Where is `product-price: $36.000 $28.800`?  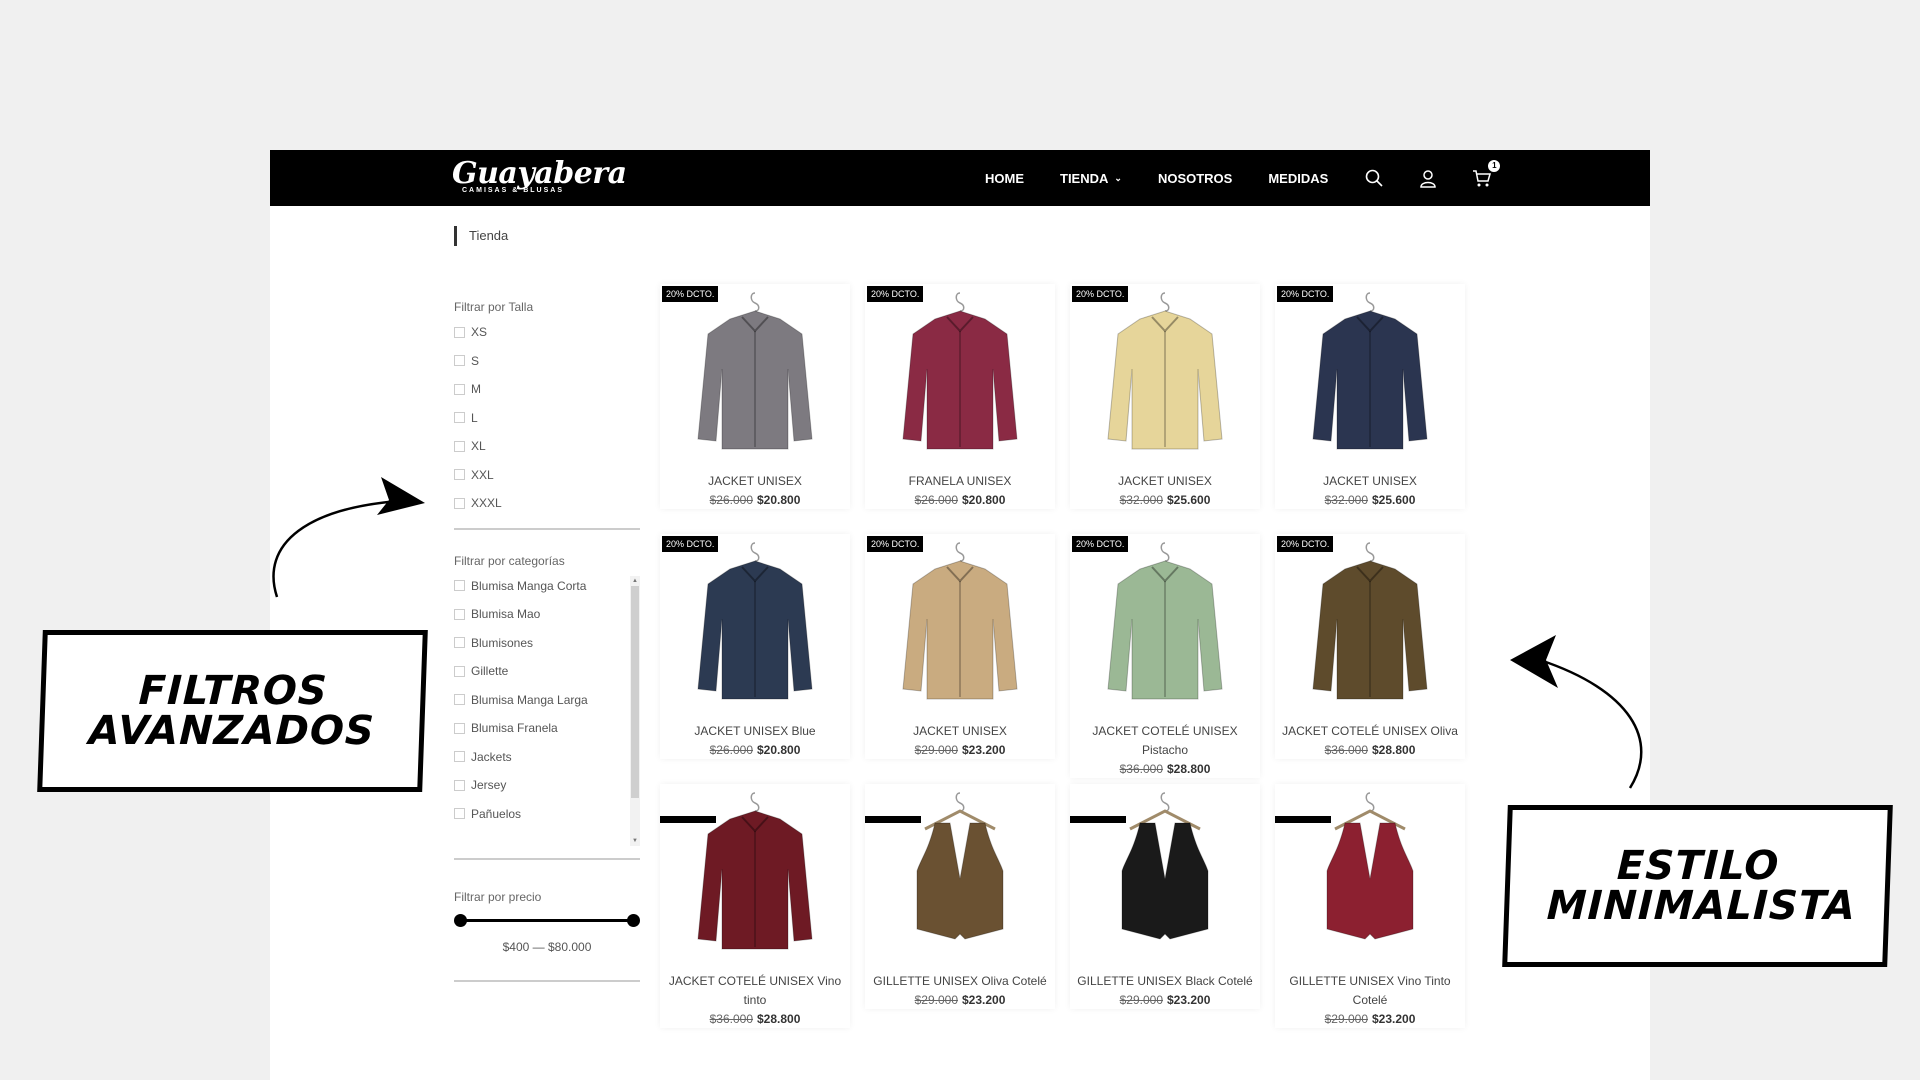 product-price: $36.000 $28.800 is located at coordinates (755, 1019).